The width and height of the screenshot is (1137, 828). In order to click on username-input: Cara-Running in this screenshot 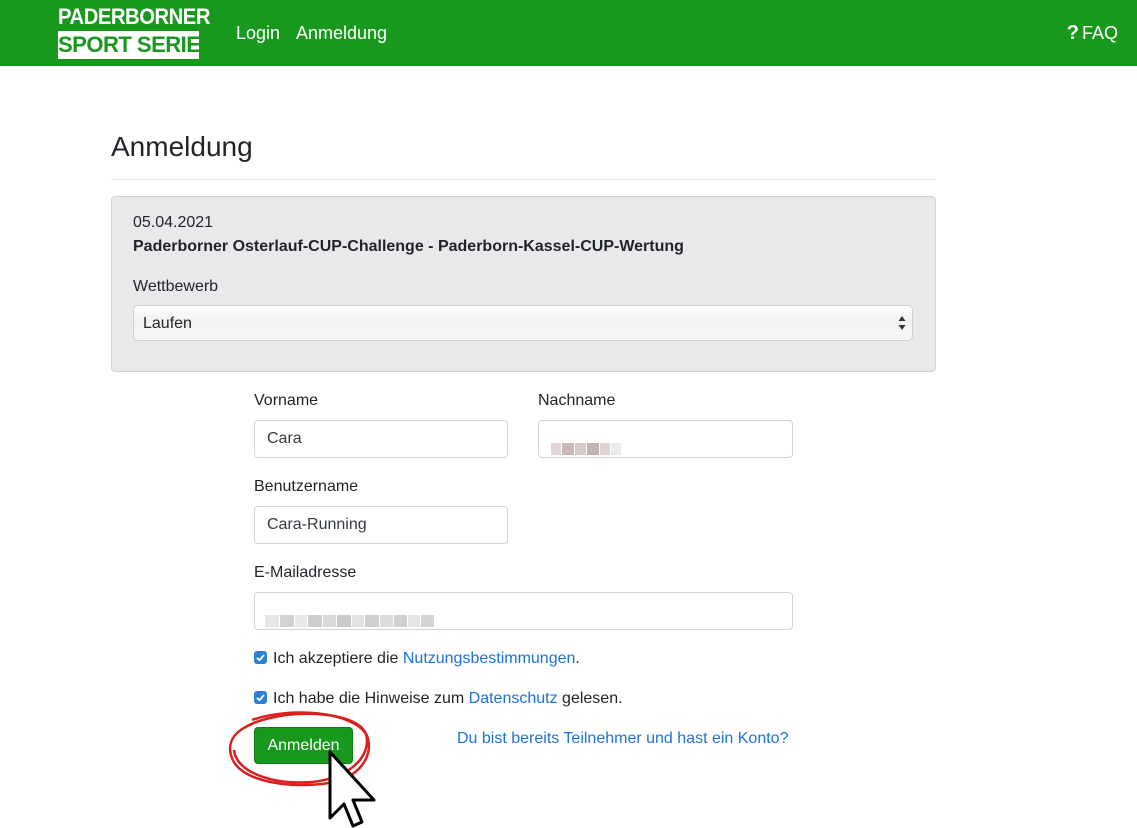, I will do `click(381, 525)`.